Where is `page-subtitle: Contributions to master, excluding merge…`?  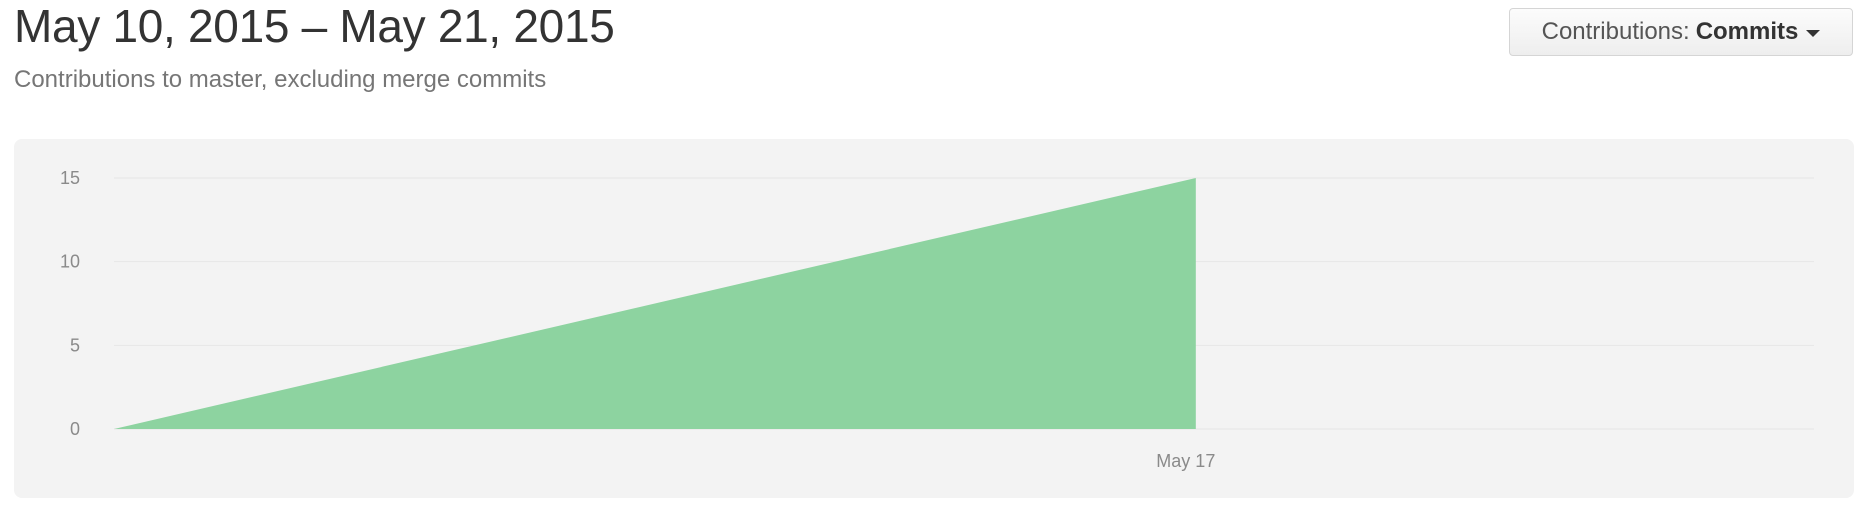 page-subtitle: Contributions to master, excluding merge… is located at coordinates (280, 79).